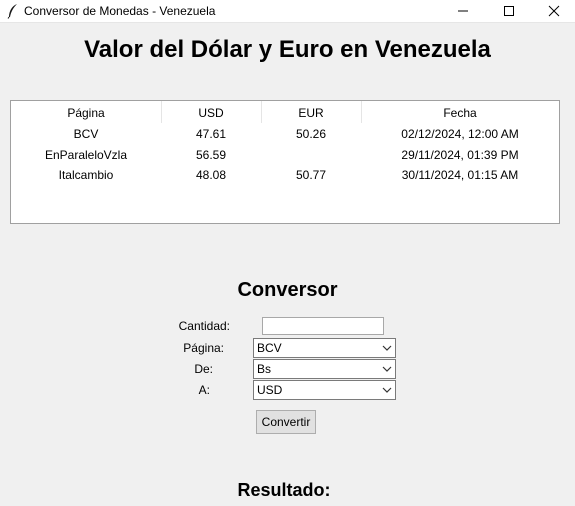 This screenshot has width=575, height=506. I want to click on column-header-pagina: Página, so click(86, 112).